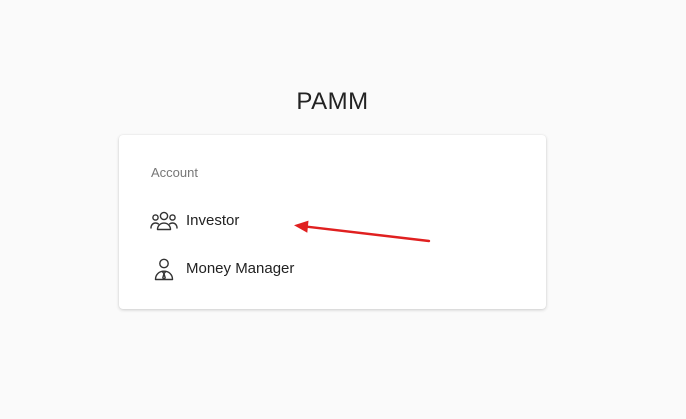  I want to click on manager-tie-icon, so click(164, 269).